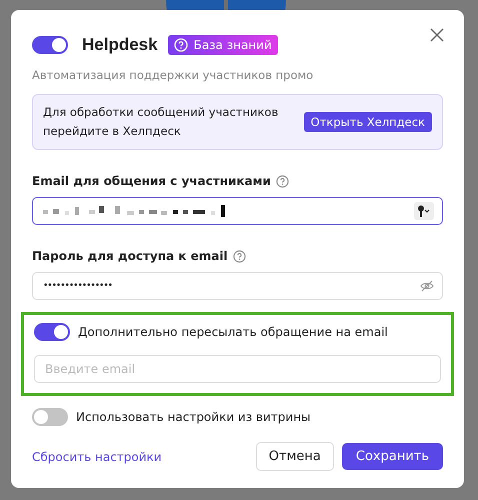 This screenshot has height=500, width=478. What do you see at coordinates (237, 369) in the screenshot?
I see `email-input-field: Введите email` at bounding box center [237, 369].